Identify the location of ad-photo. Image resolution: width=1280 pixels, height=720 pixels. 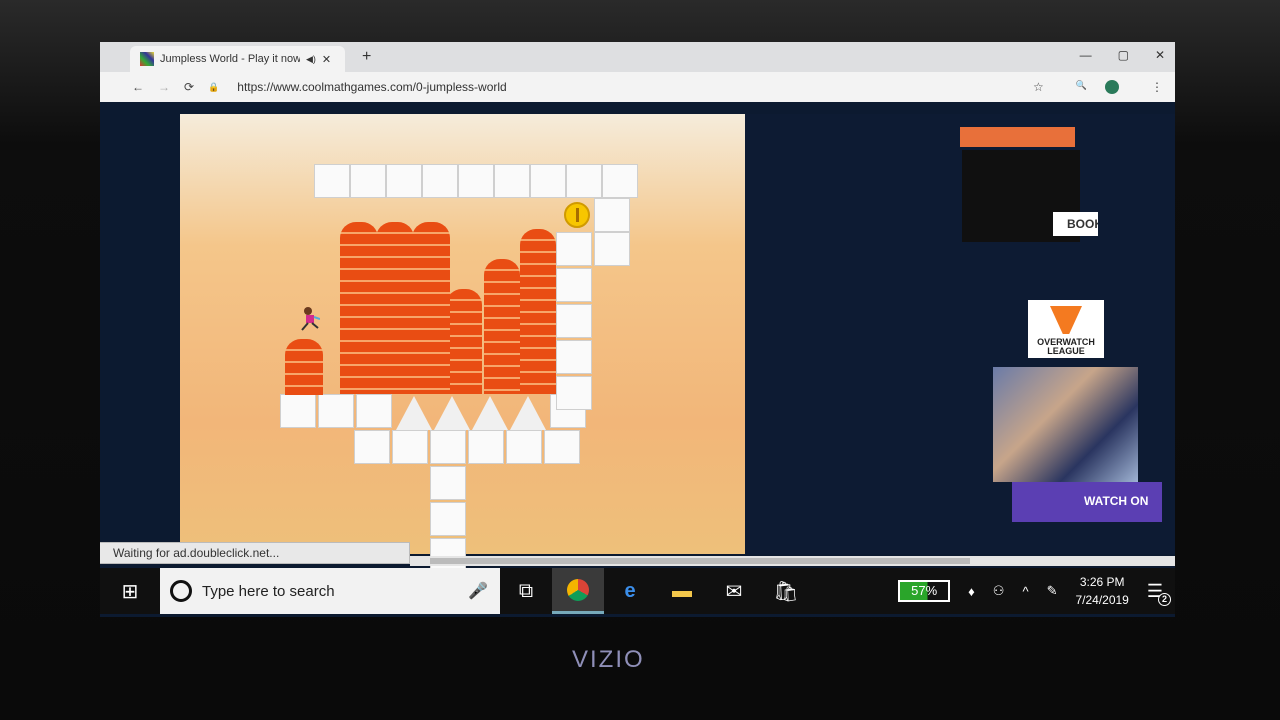
(1065, 424).